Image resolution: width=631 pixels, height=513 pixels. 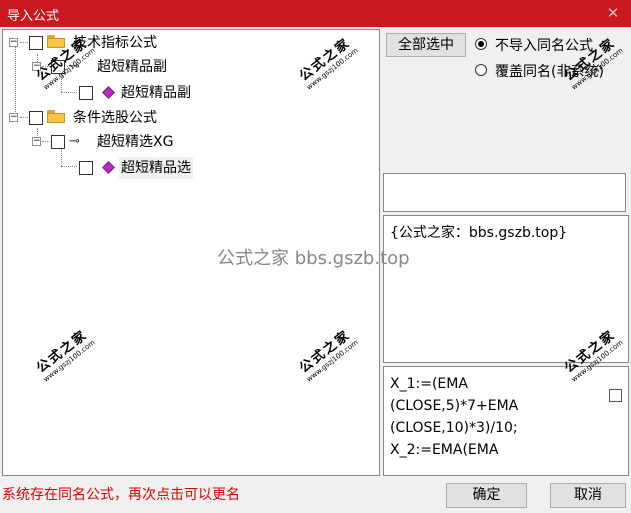 I want to click on tree-node-formula-group: − ⊸ 超短精品副, so click(x=133, y=67).